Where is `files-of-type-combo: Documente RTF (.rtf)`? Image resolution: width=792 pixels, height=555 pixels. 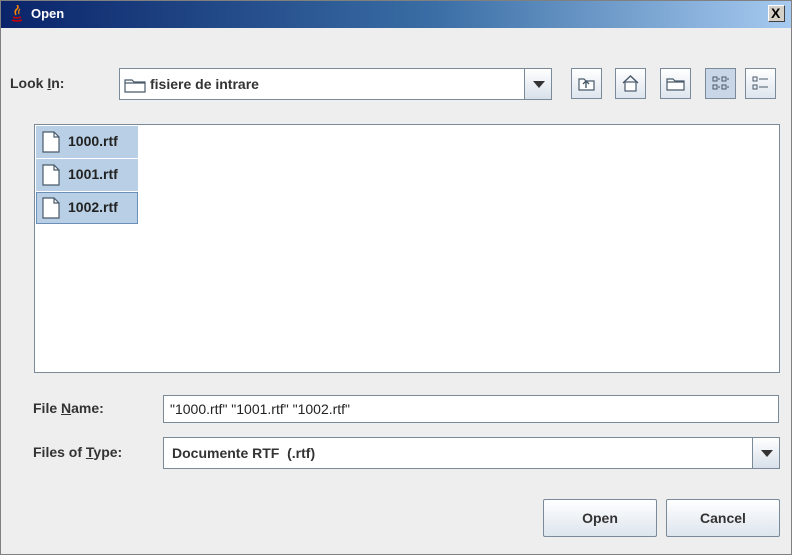 files-of-type-combo: Documente RTF (.rtf) is located at coordinates (471, 453).